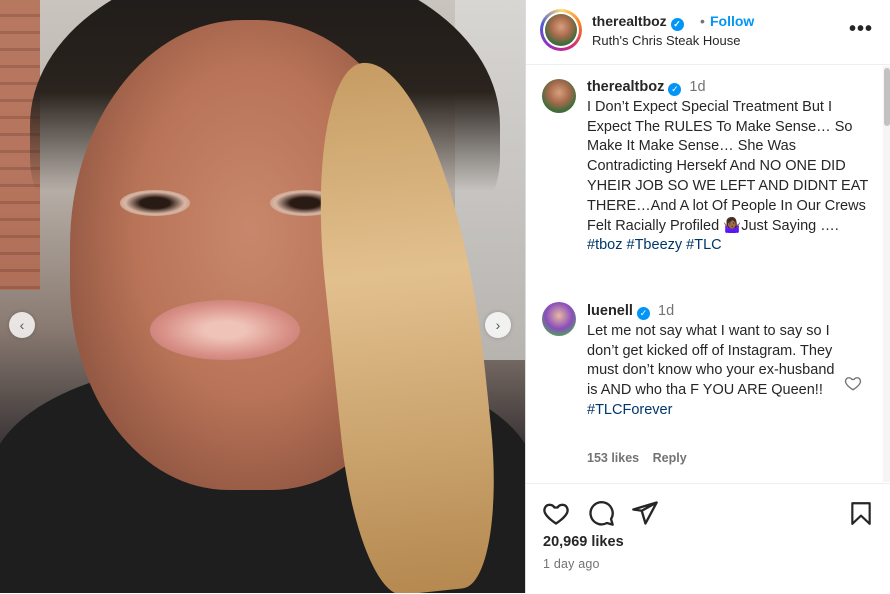  Describe the element at coordinates (561, 30) in the screenshot. I see `avatar` at that location.